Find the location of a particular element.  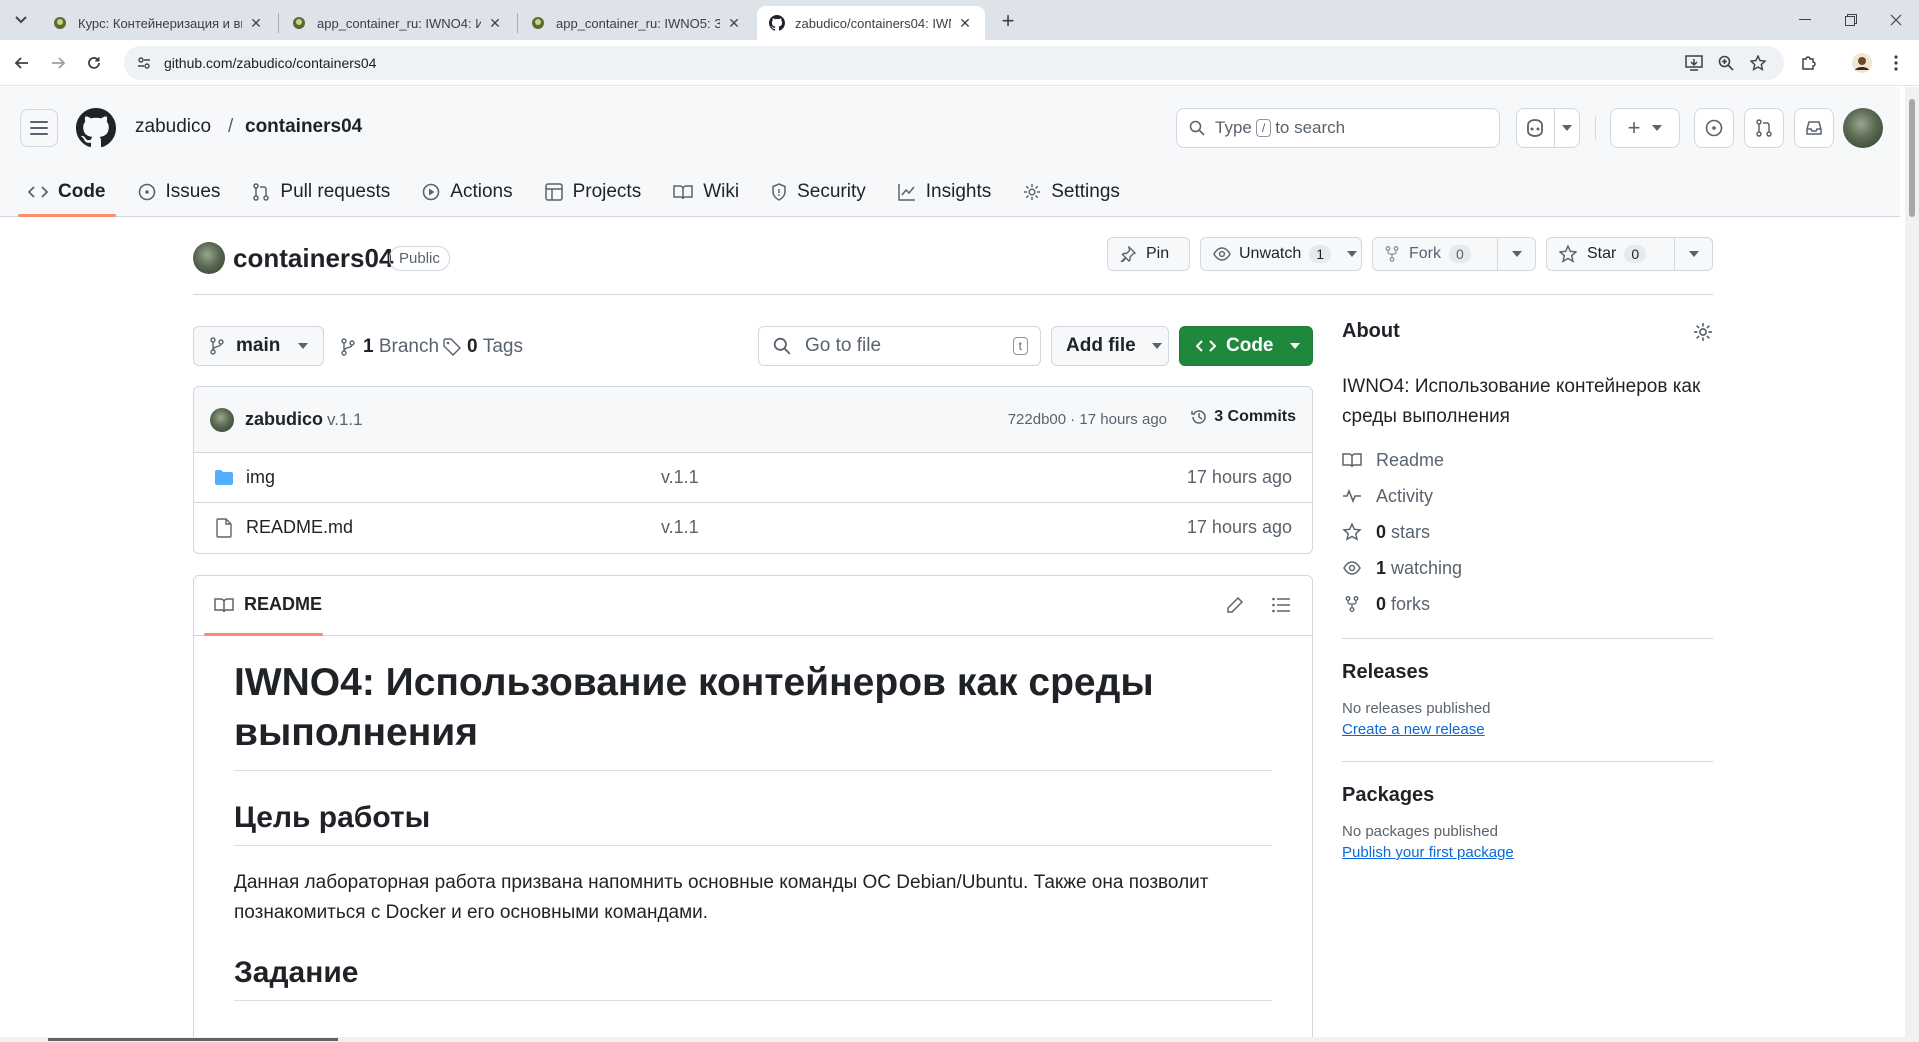

restore-window-icon is located at coordinates (1851, 20).